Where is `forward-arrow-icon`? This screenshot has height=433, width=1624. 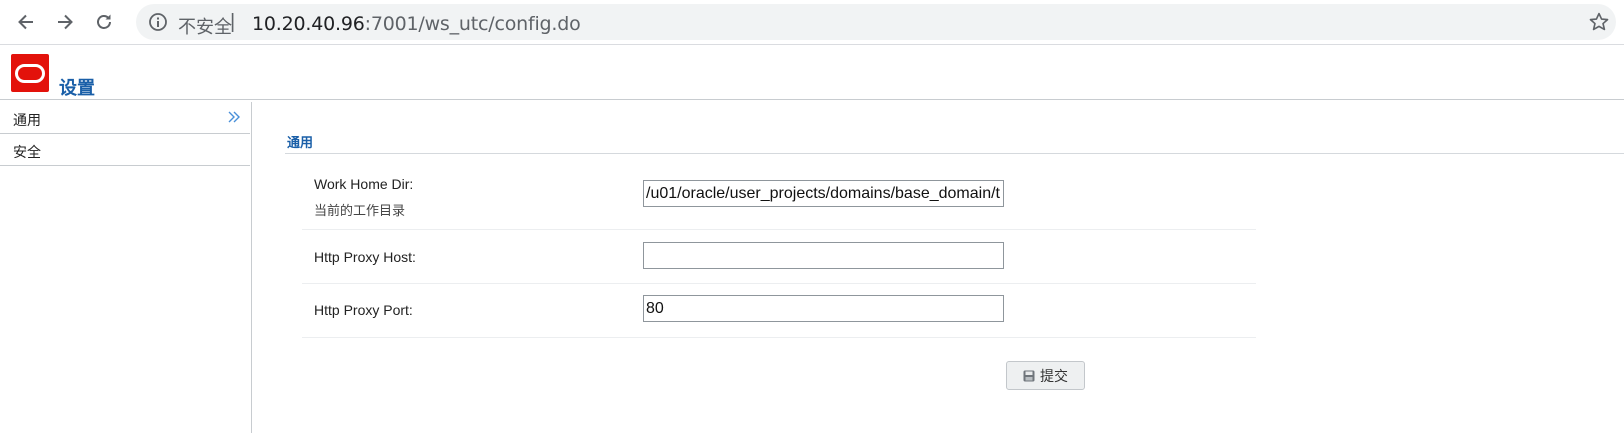 forward-arrow-icon is located at coordinates (65, 22).